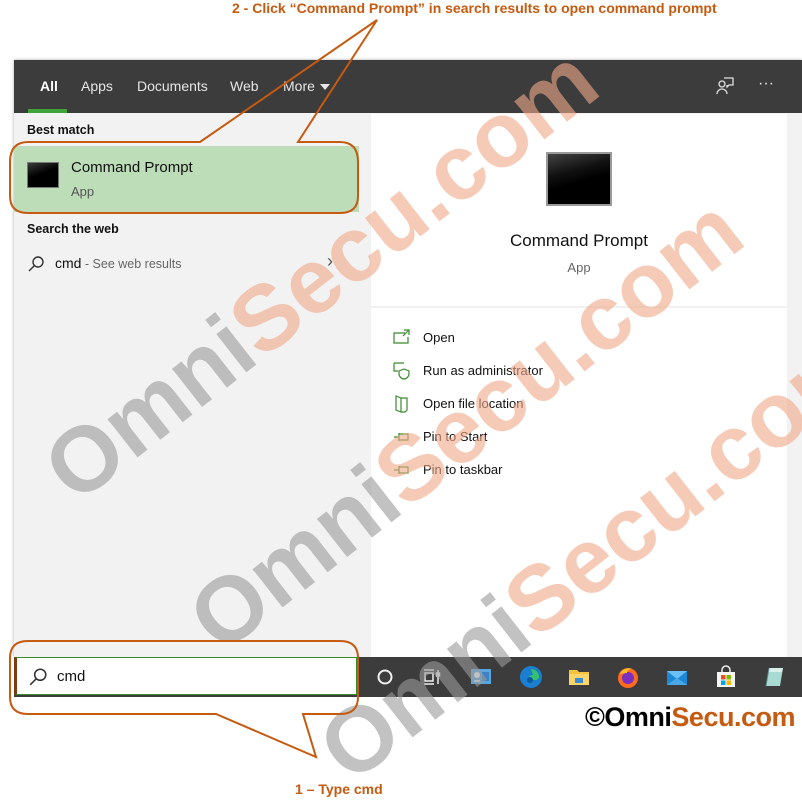  I want to click on folder-icon, so click(402, 404).